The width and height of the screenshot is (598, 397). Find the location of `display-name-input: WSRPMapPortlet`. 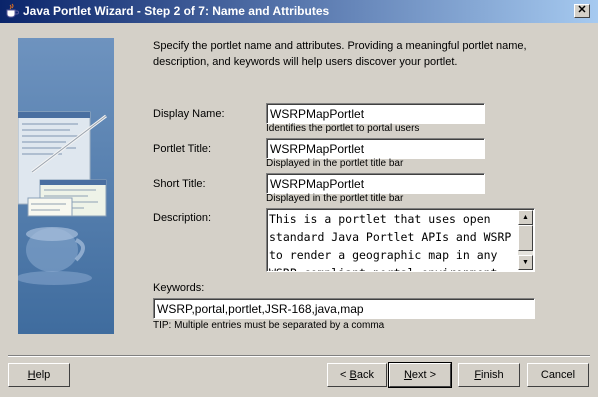

display-name-input: WSRPMapPortlet is located at coordinates (375, 113).